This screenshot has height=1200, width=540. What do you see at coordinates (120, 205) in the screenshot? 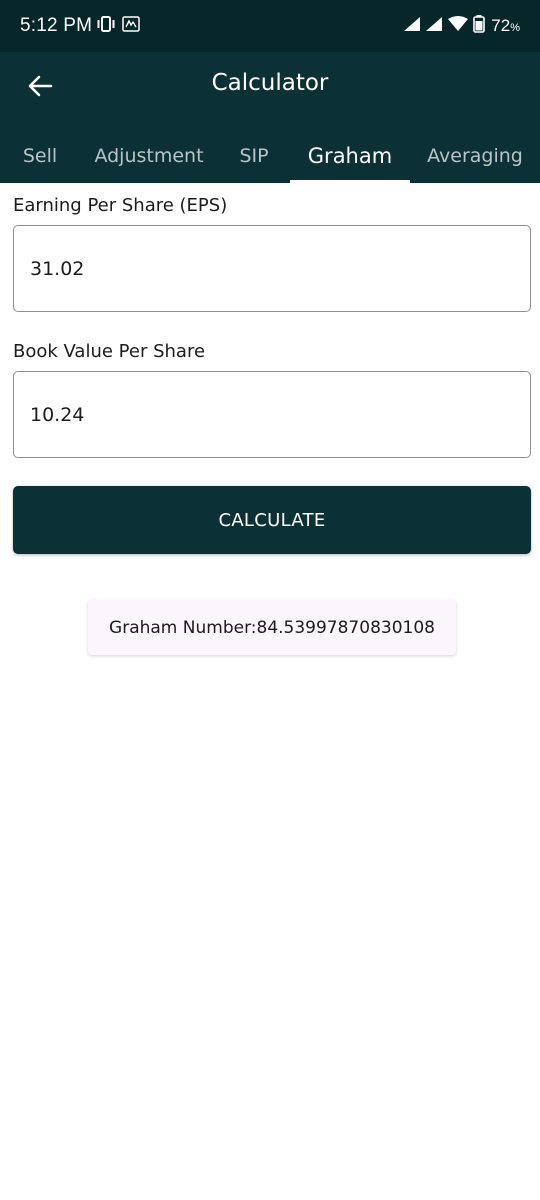
I see `eps-label: Earning Per Share (EPS)` at bounding box center [120, 205].